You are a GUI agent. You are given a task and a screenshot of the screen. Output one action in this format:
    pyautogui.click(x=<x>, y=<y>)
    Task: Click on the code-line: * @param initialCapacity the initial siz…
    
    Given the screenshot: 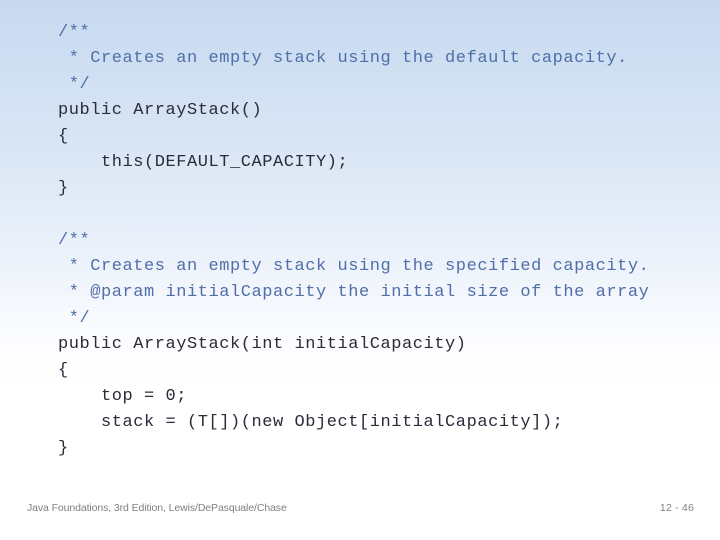 What is the action you would take?
    pyautogui.click(x=354, y=292)
    